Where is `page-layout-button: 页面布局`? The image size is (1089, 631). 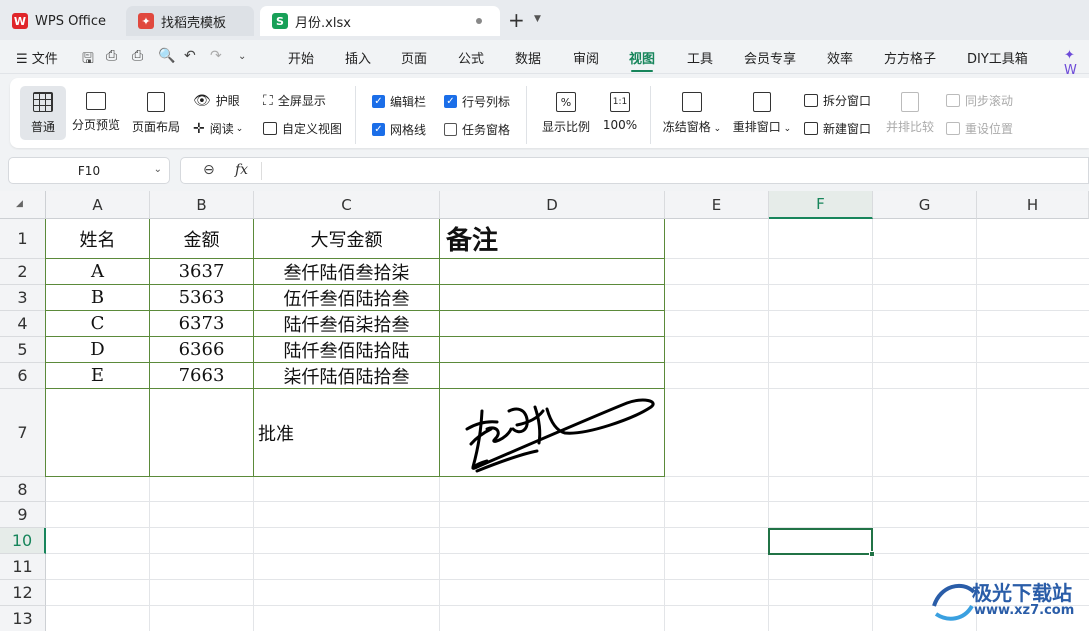 page-layout-button: 页面布局 is located at coordinates (156, 113).